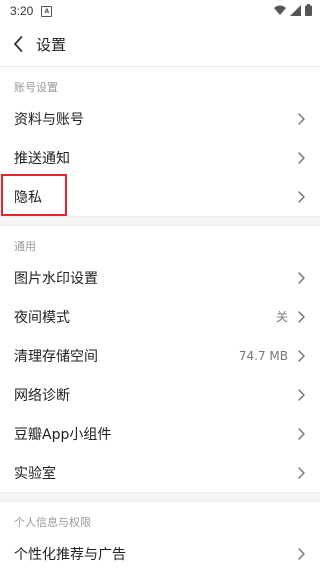 The image size is (320, 573). Describe the element at coordinates (160, 118) in the screenshot. I see `row-profile-account: 资料与账号` at that location.